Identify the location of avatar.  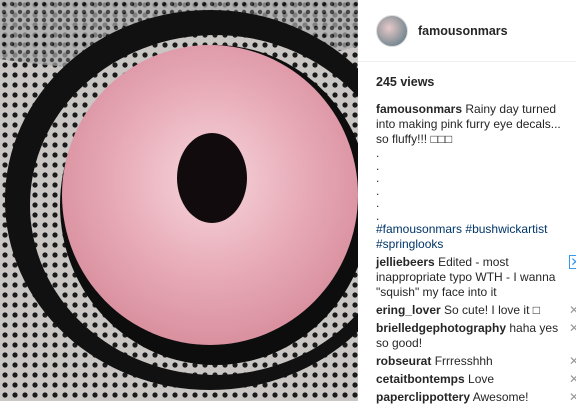
(392, 30).